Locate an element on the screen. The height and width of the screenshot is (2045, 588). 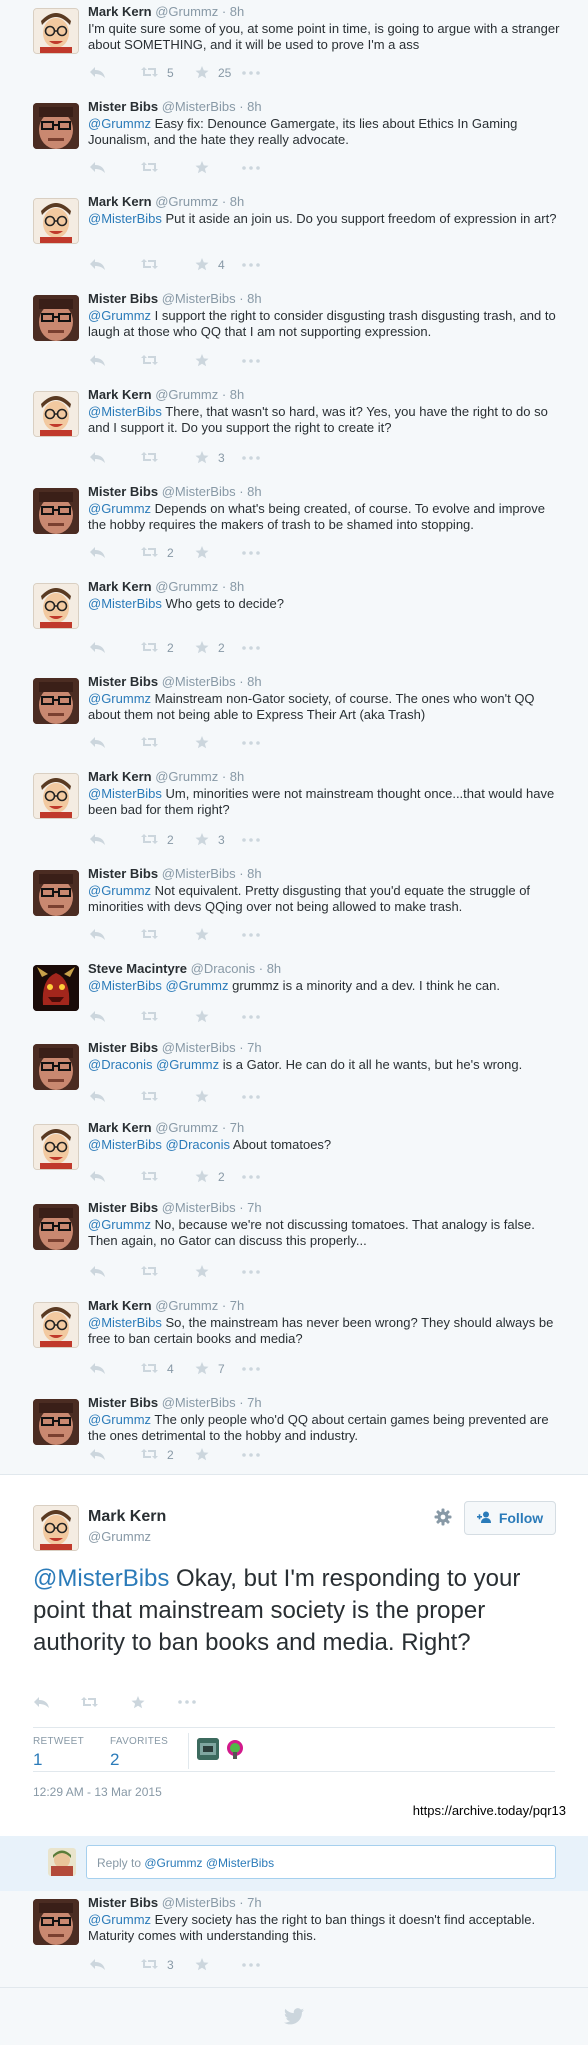
favorites-stat: FAVORITES 2 is located at coordinates (139, 1753).